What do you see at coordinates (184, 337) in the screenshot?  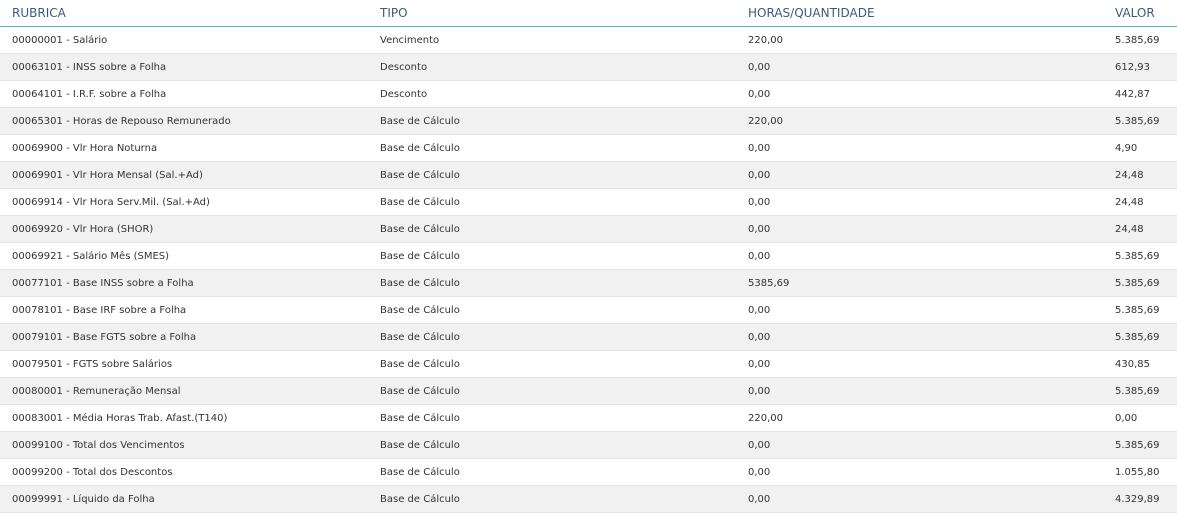 I see `cell-rubrica: 00079101 - Base FGTS sobre a Folha` at bounding box center [184, 337].